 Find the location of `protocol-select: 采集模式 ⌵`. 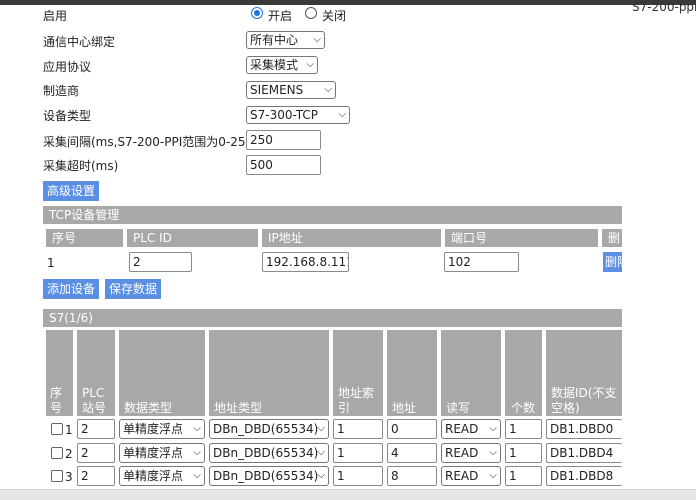

protocol-select: 采集模式 ⌵ is located at coordinates (282, 65).